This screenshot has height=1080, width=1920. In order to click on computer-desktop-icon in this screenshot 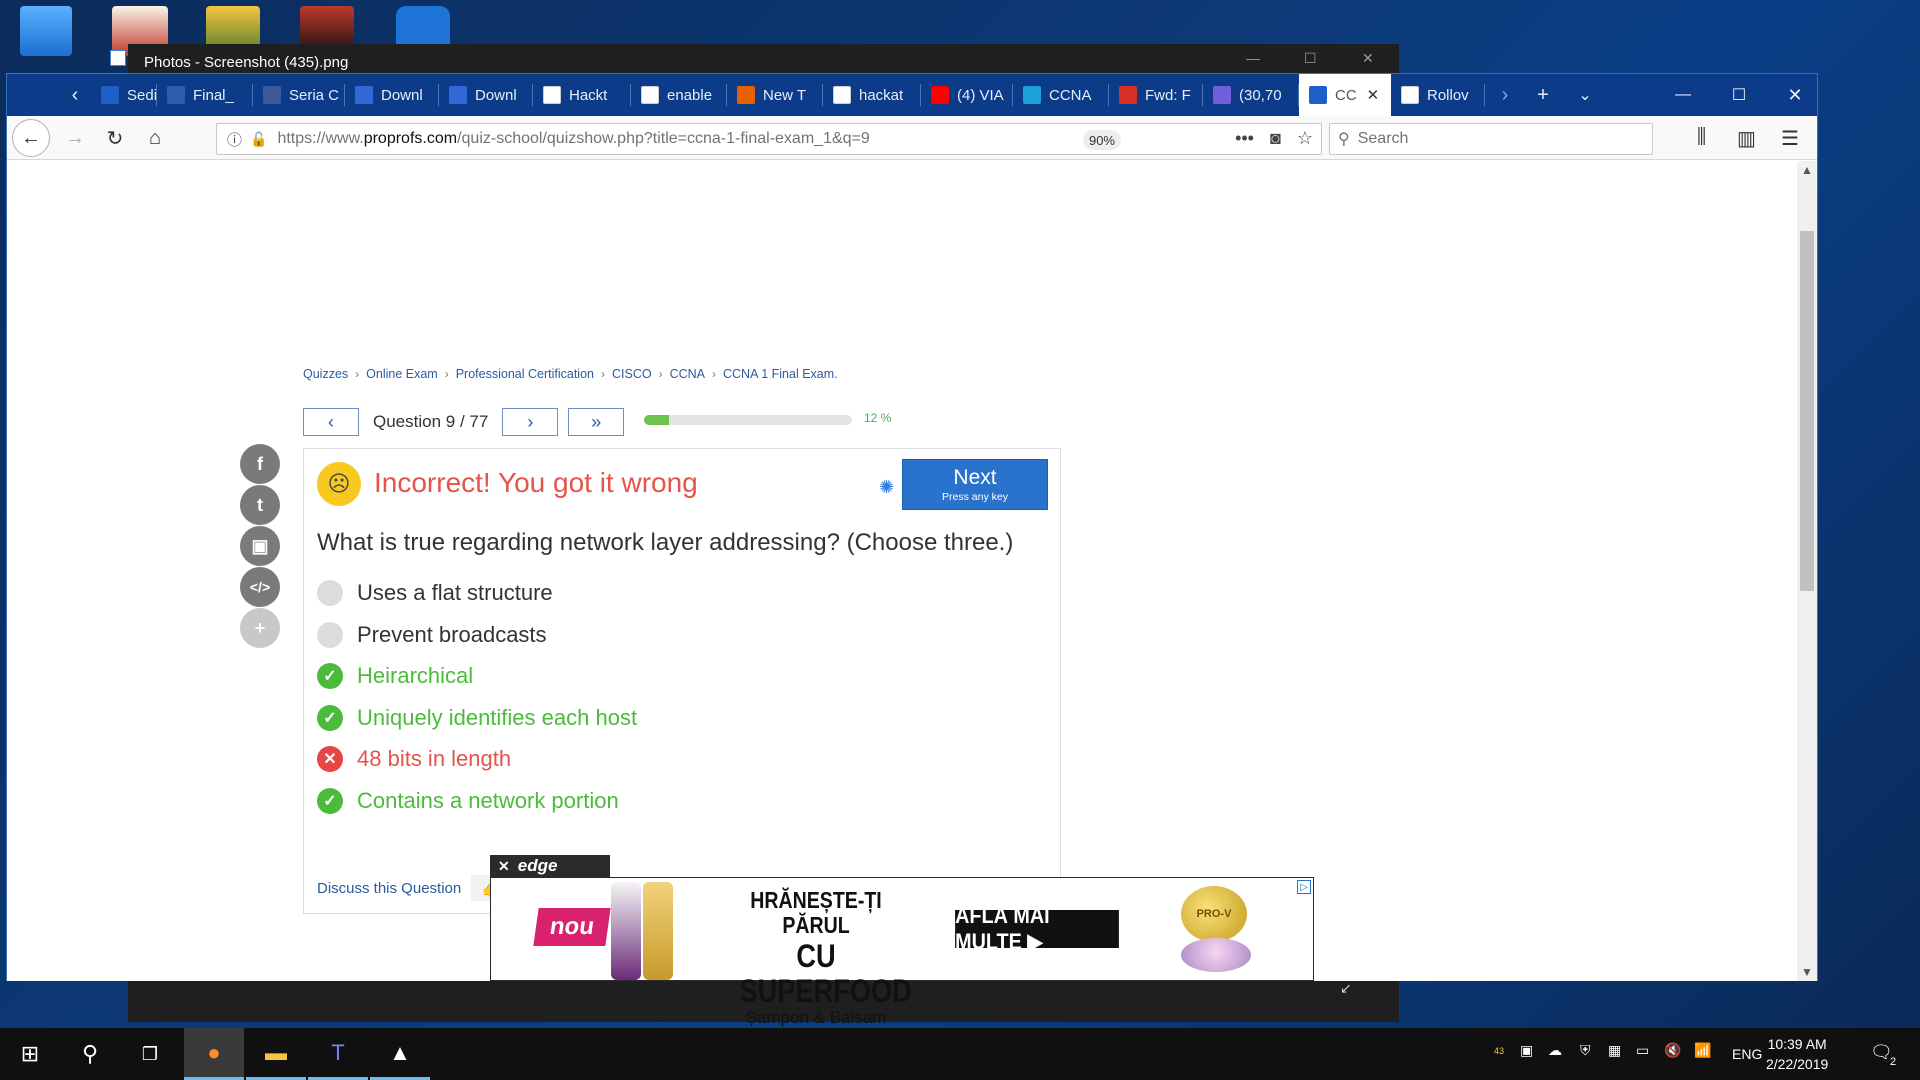, I will do `click(46, 31)`.